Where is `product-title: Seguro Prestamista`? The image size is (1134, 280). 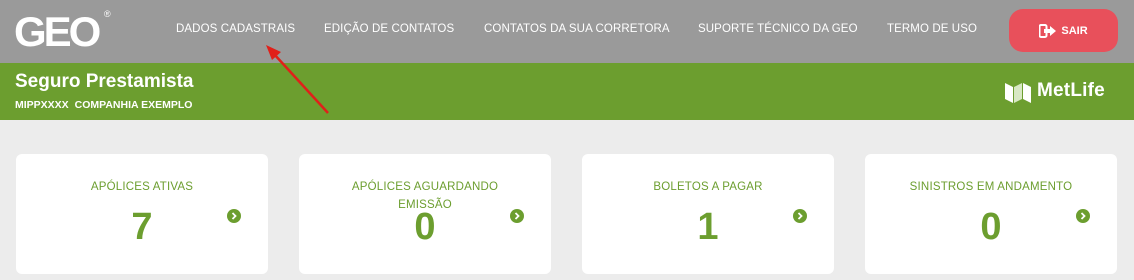
product-title: Seguro Prestamista is located at coordinates (104, 81).